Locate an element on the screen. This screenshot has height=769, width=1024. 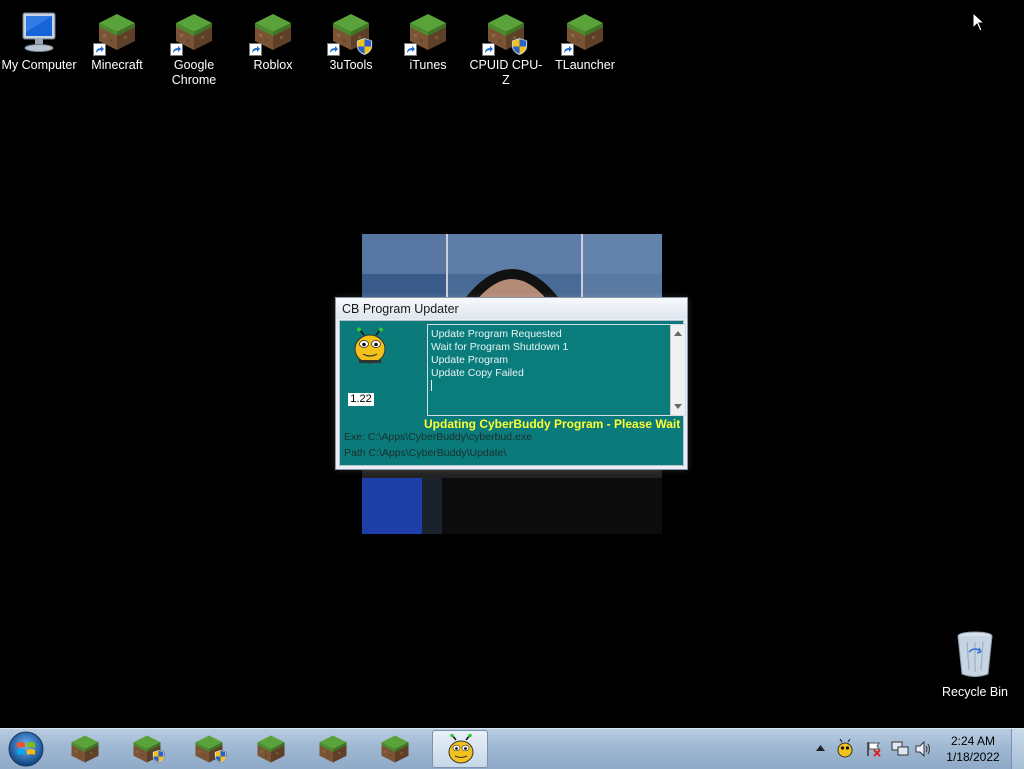
desktop-icon-minecraft: Minecraft is located at coordinates (117, 37).